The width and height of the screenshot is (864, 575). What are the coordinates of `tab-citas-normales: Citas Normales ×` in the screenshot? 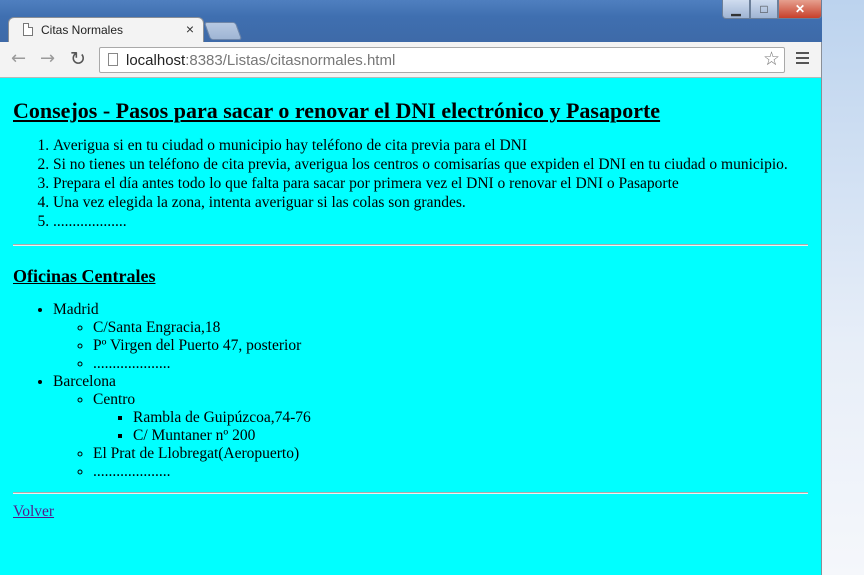 It's located at (106, 29).